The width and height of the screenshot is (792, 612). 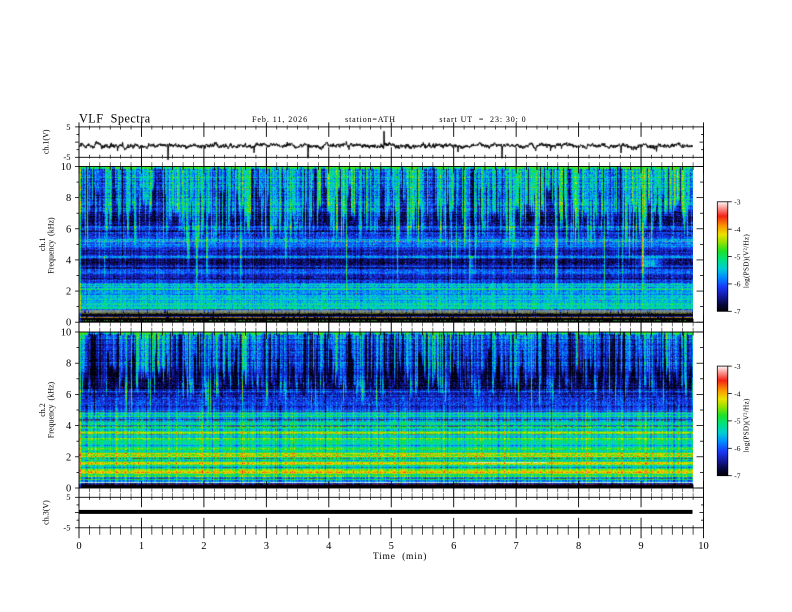 I want to click on svg-text: 3, so click(x=266, y=546).